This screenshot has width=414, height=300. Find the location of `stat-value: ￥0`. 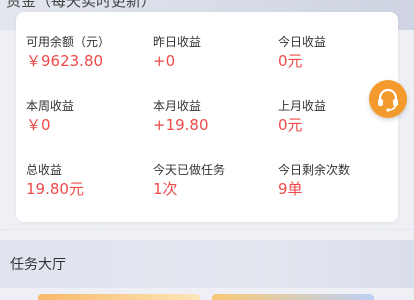

stat-value: ￥0 is located at coordinates (38, 125).